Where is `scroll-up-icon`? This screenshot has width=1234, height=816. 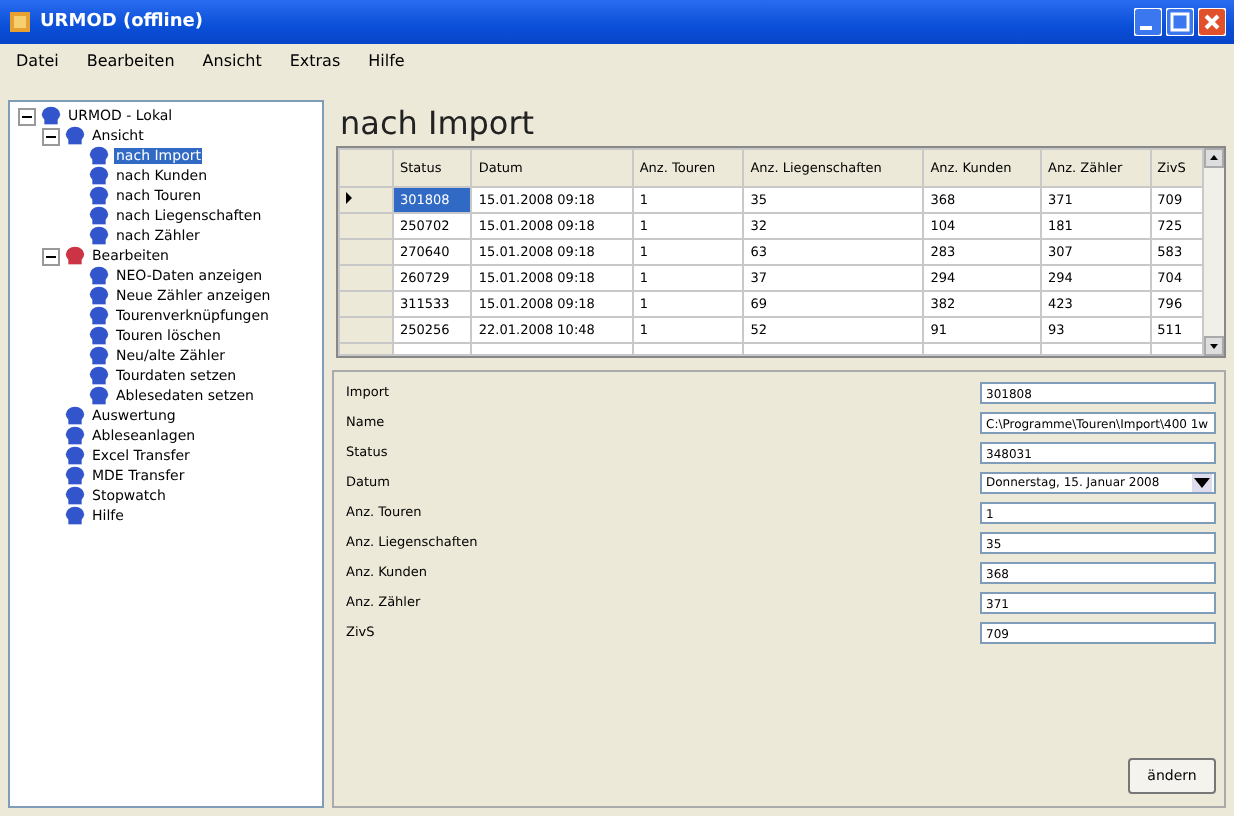 scroll-up-icon is located at coordinates (1214, 158).